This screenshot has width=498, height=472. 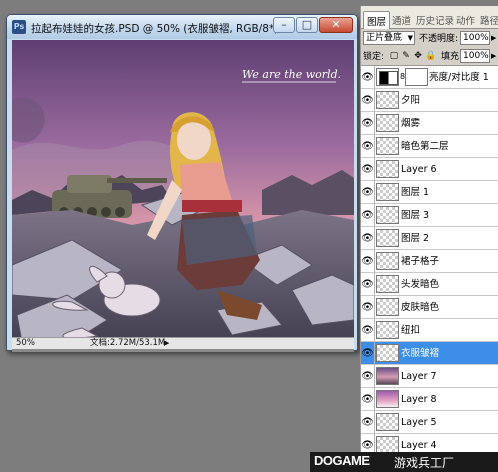 I want to click on layer-row: 👁 烟雾, so click(x=429, y=123).